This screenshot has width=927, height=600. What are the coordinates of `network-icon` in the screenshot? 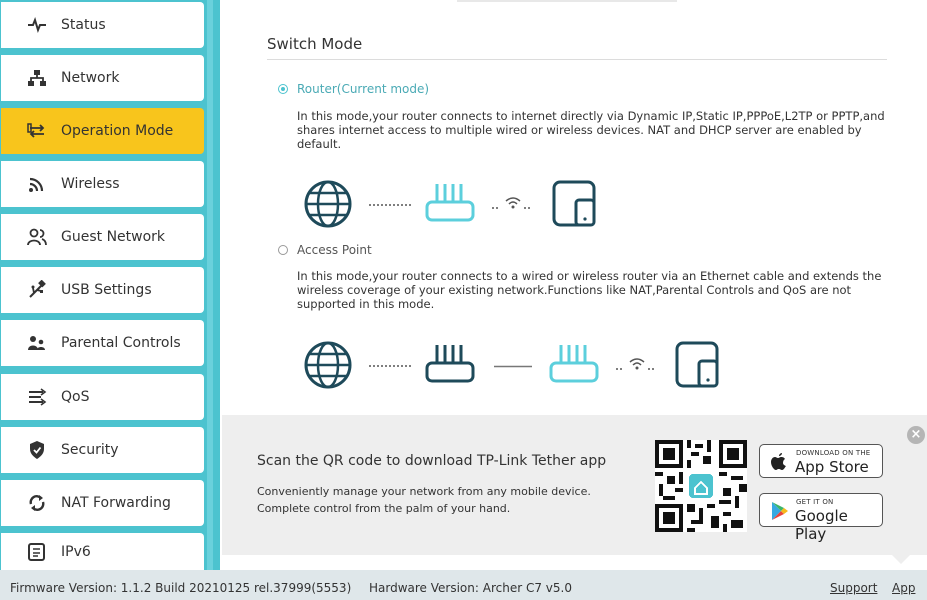 It's located at (37, 78).